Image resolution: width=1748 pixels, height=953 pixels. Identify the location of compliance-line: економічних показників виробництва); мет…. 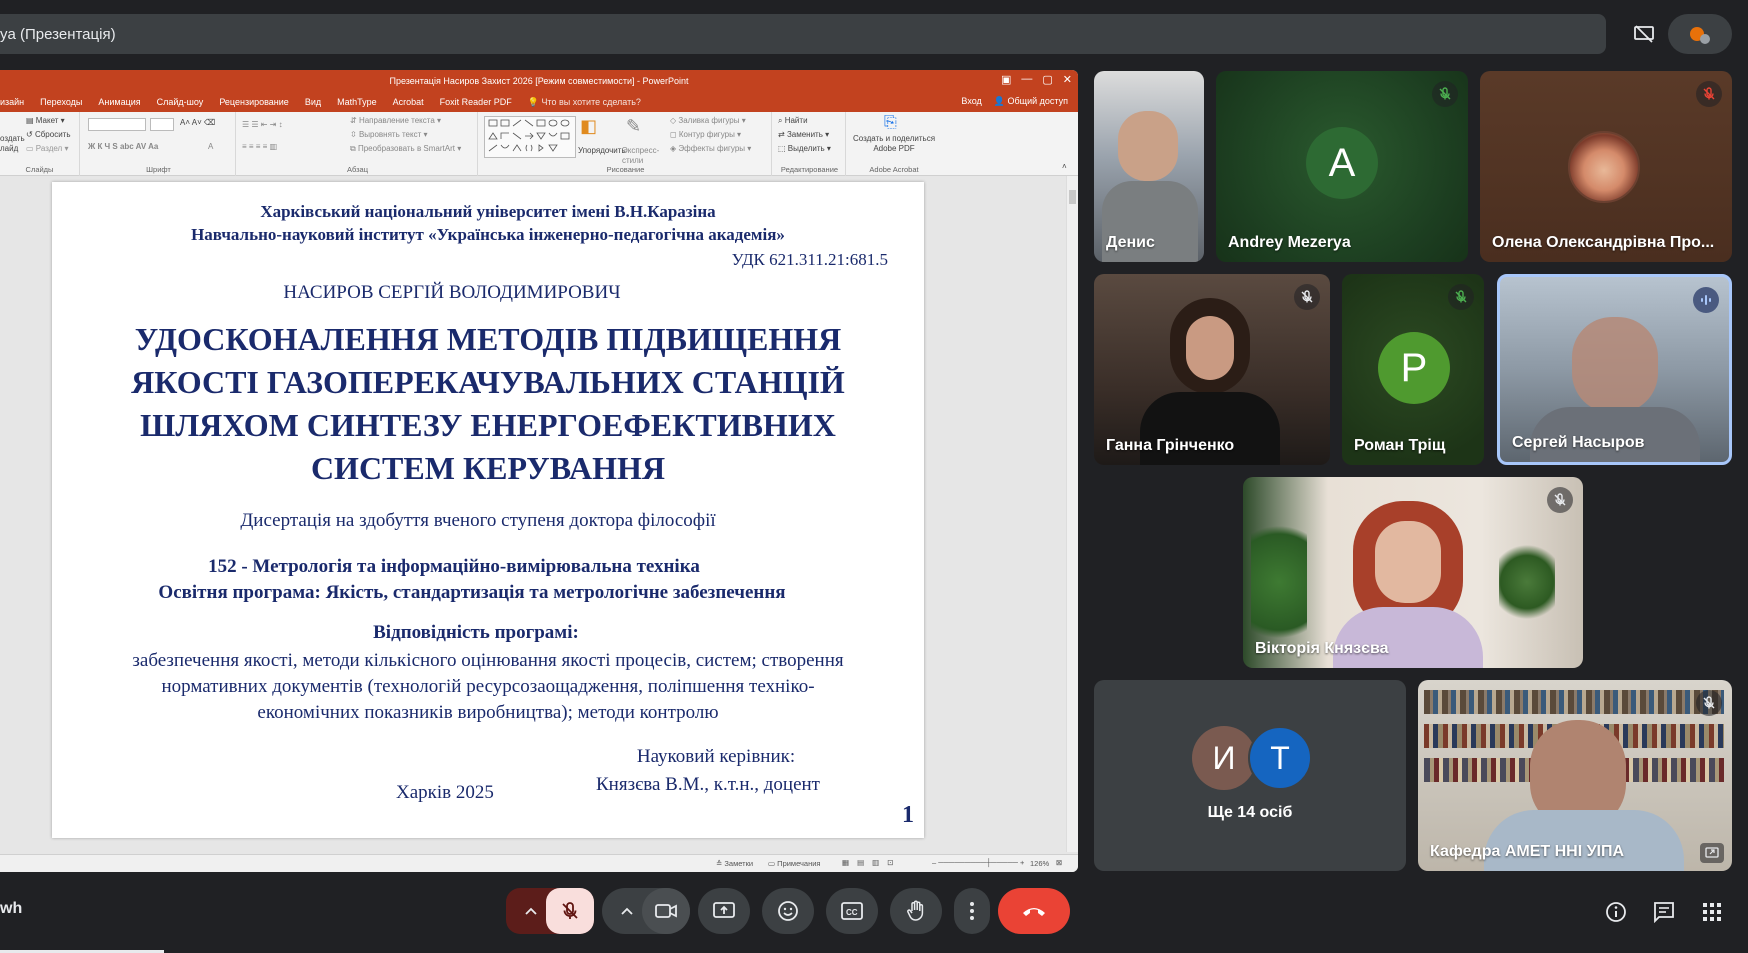
(488, 712).